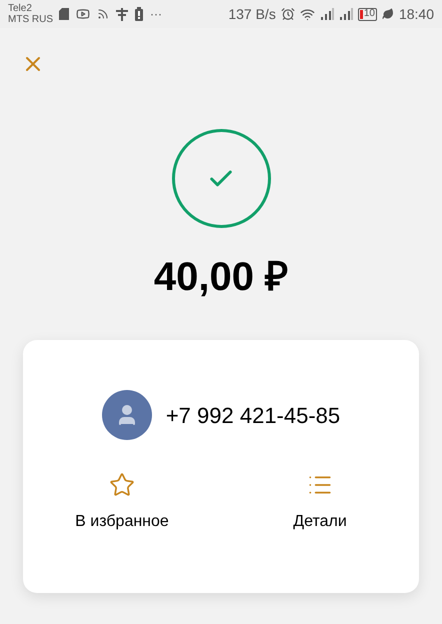  I want to click on sim-icon, so click(64, 14).